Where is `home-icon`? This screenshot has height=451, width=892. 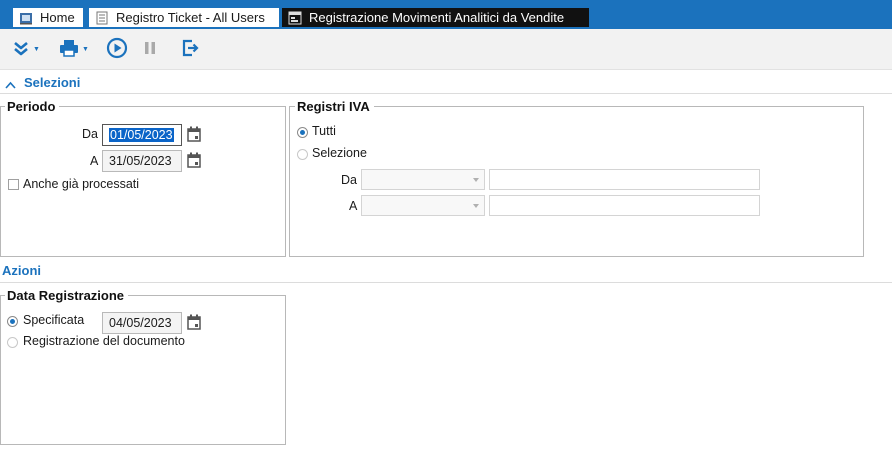 home-icon is located at coordinates (26, 18).